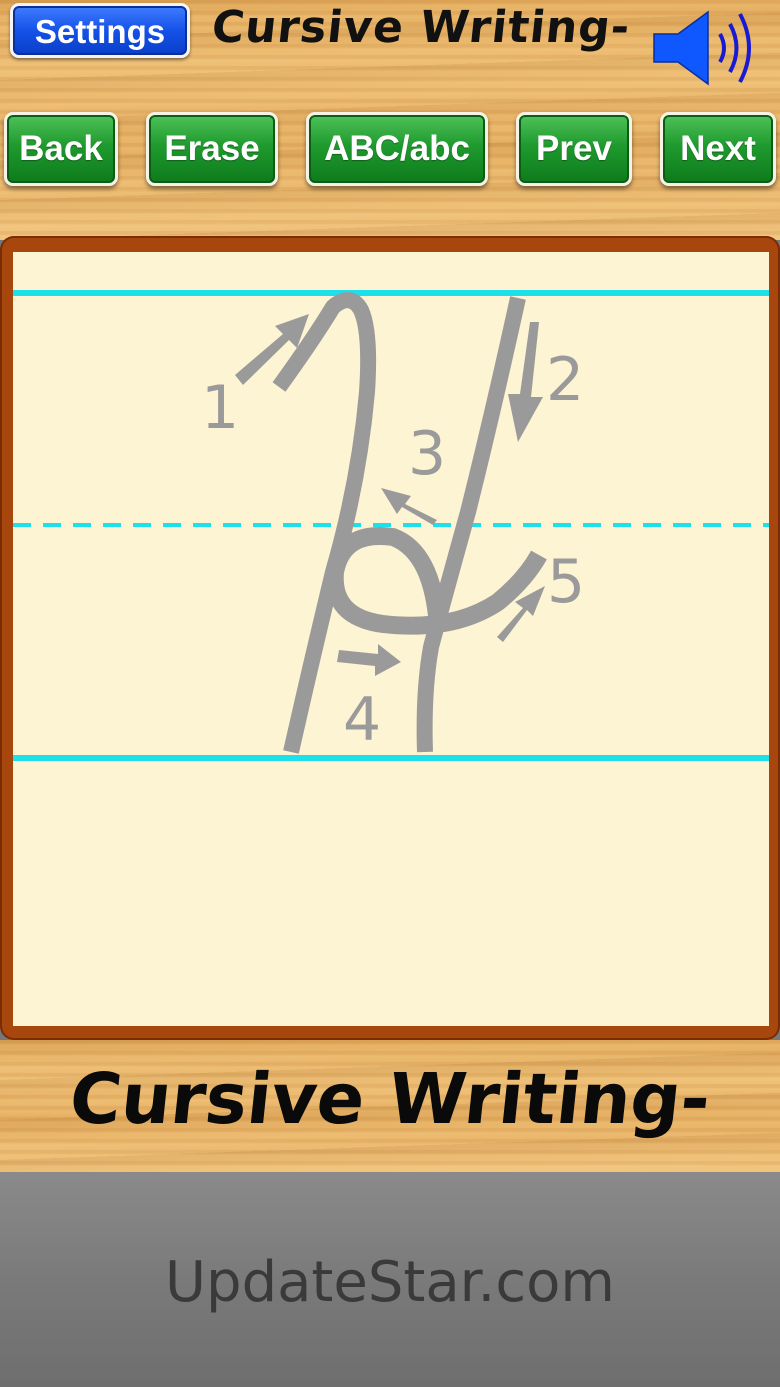  I want to click on case-toggle-button: ABC/abc, so click(397, 149).